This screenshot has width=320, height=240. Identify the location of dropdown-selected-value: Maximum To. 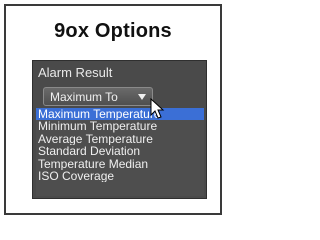
(84, 97).